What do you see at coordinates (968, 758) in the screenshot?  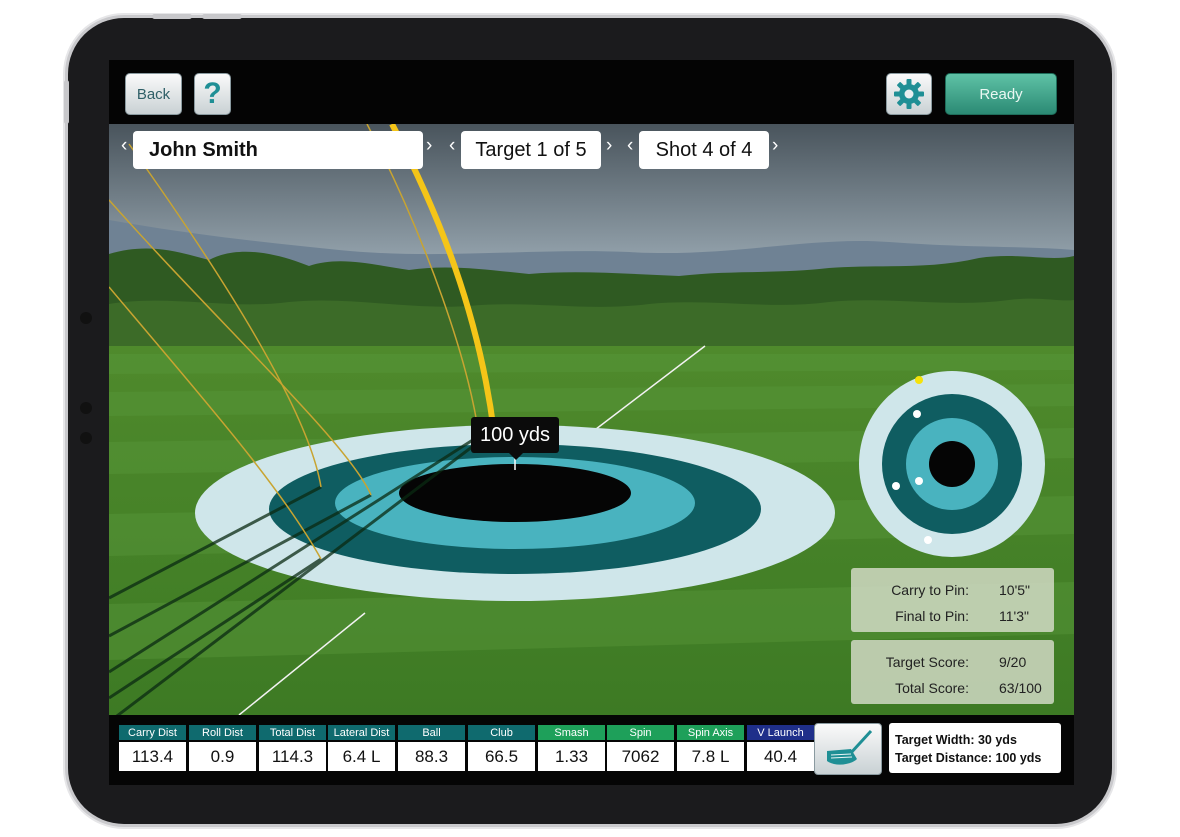 I see `target-distance: Target Distance: 100 yds` at bounding box center [968, 758].